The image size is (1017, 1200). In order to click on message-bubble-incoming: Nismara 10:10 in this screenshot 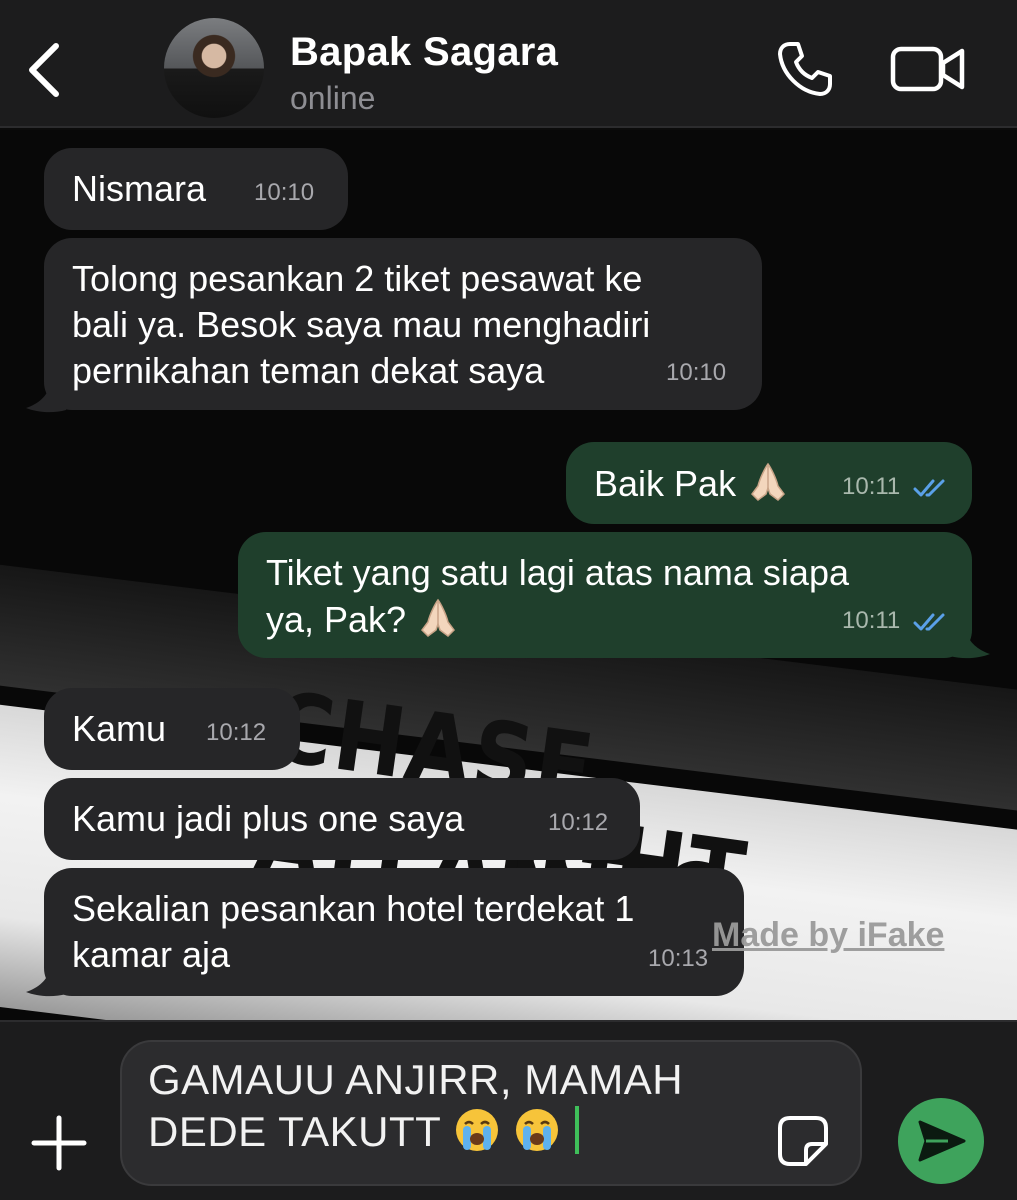, I will do `click(196, 189)`.